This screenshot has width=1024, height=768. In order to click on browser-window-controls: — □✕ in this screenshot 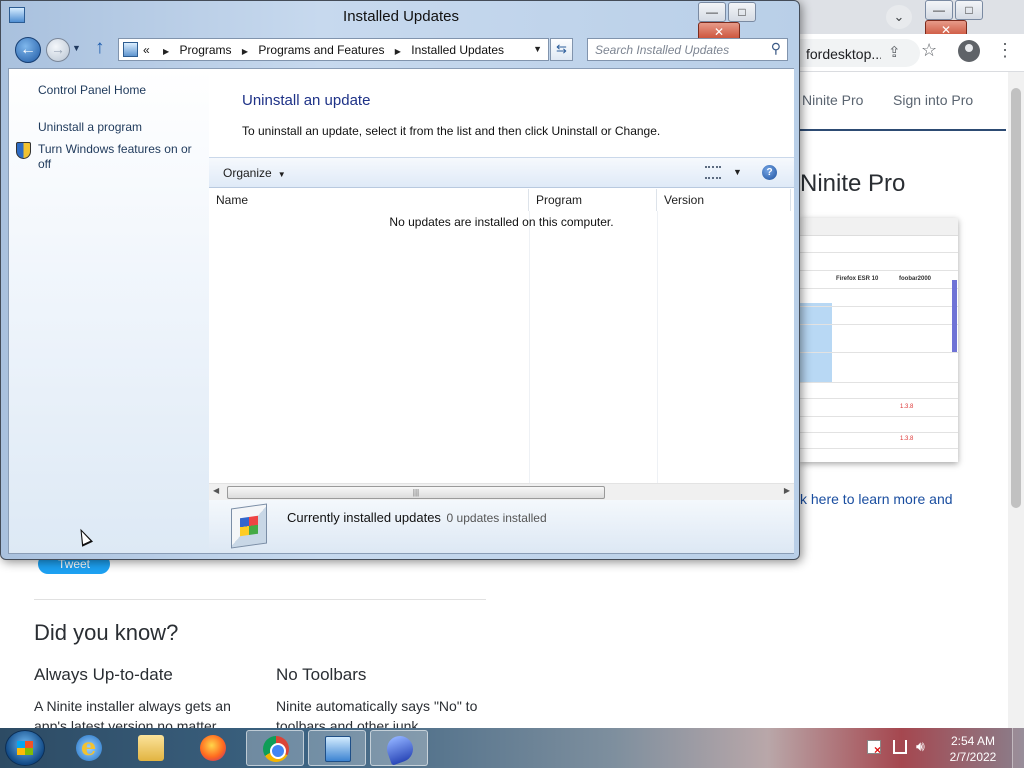, I will do `click(974, 20)`.